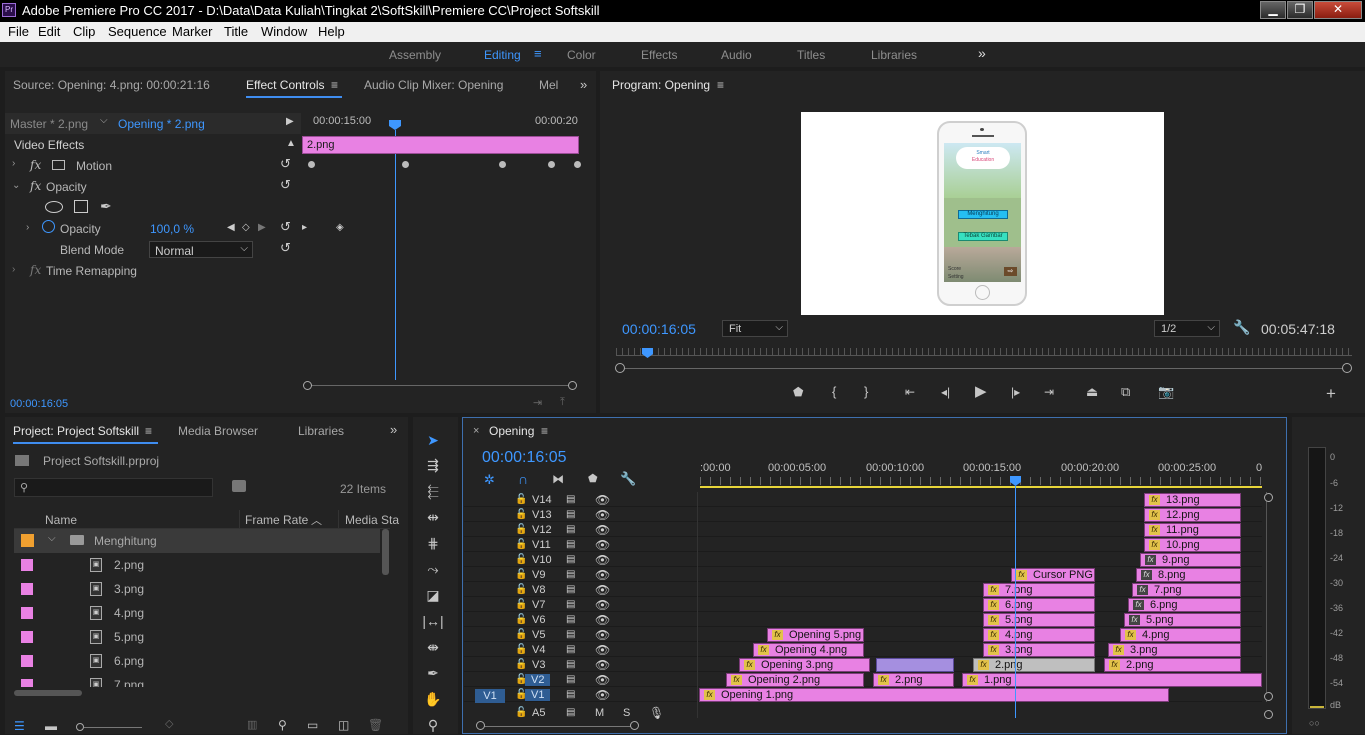 This screenshot has height=735, width=1365. I want to click on track-select-backward-icon: ⬱, so click(433, 491).